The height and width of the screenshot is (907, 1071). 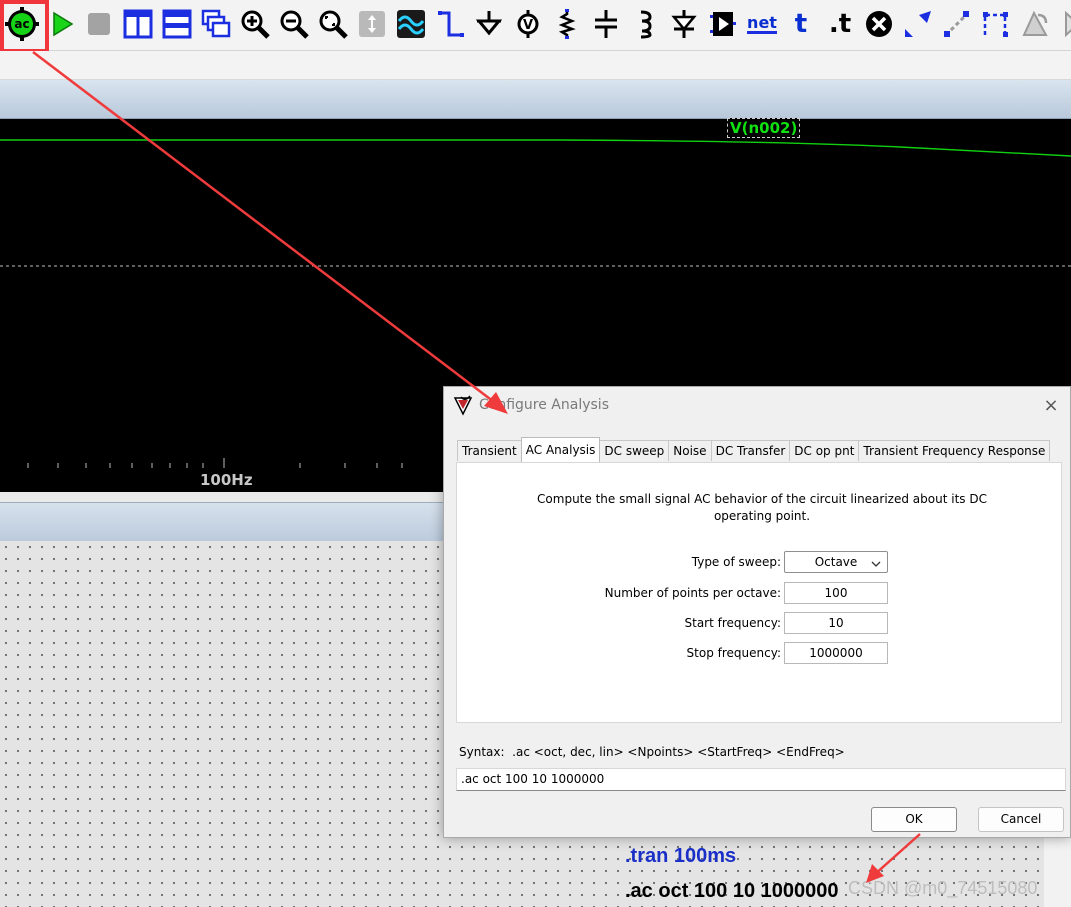 I want to click on wire-icon, so click(x=450, y=24).